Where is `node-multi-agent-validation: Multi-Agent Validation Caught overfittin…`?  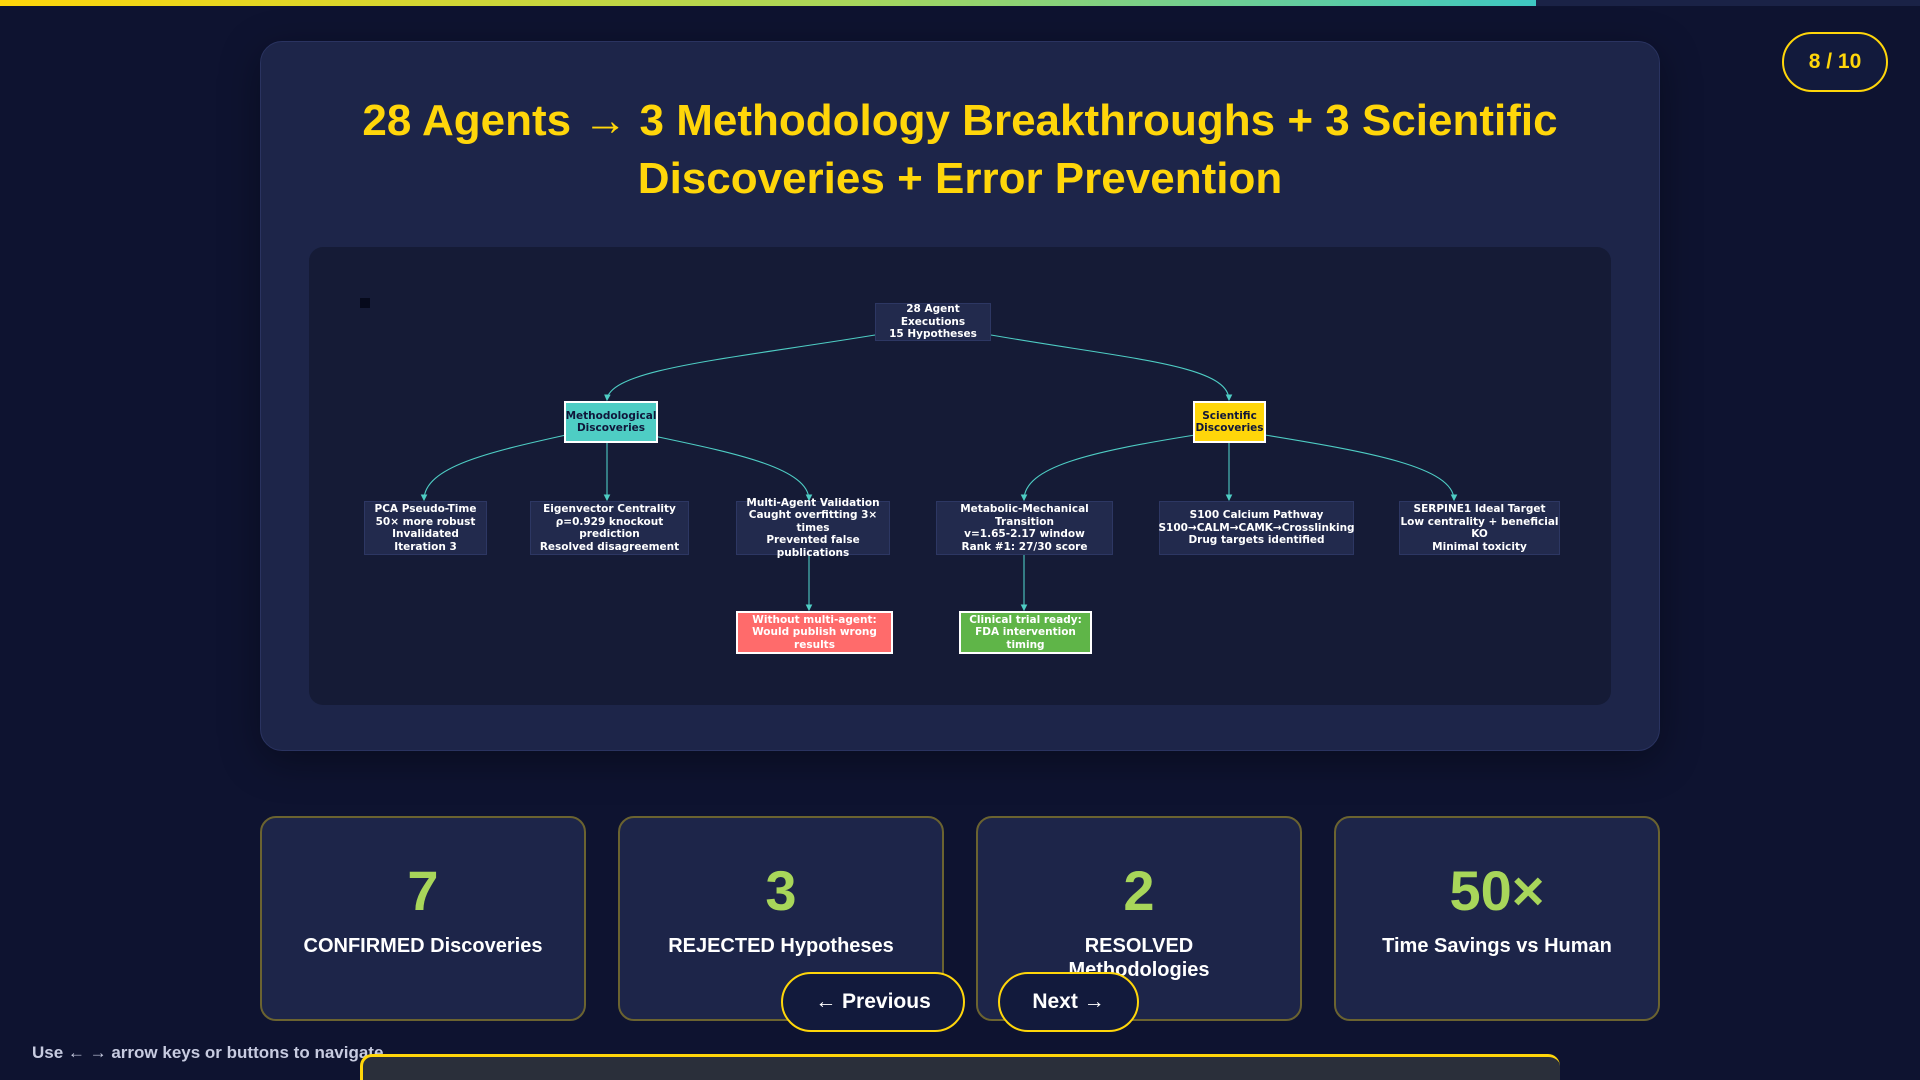 node-multi-agent-validation: Multi-Agent Validation Caught overfittin… is located at coordinates (813, 528).